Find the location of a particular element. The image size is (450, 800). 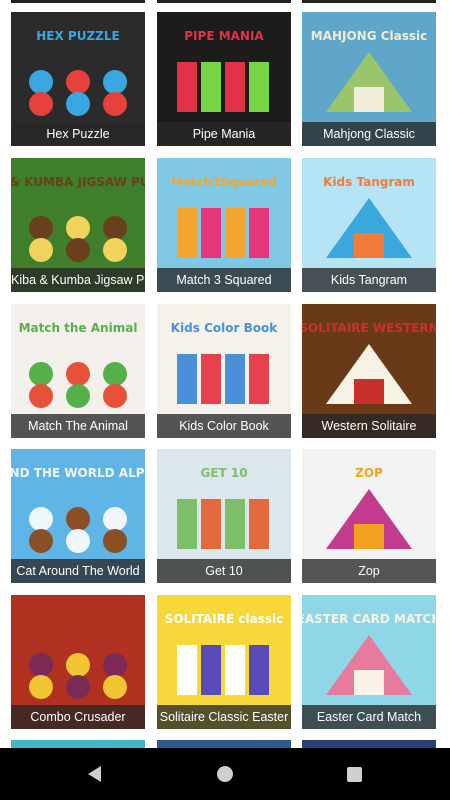

art-title: Match the Animal is located at coordinates (78, 328).